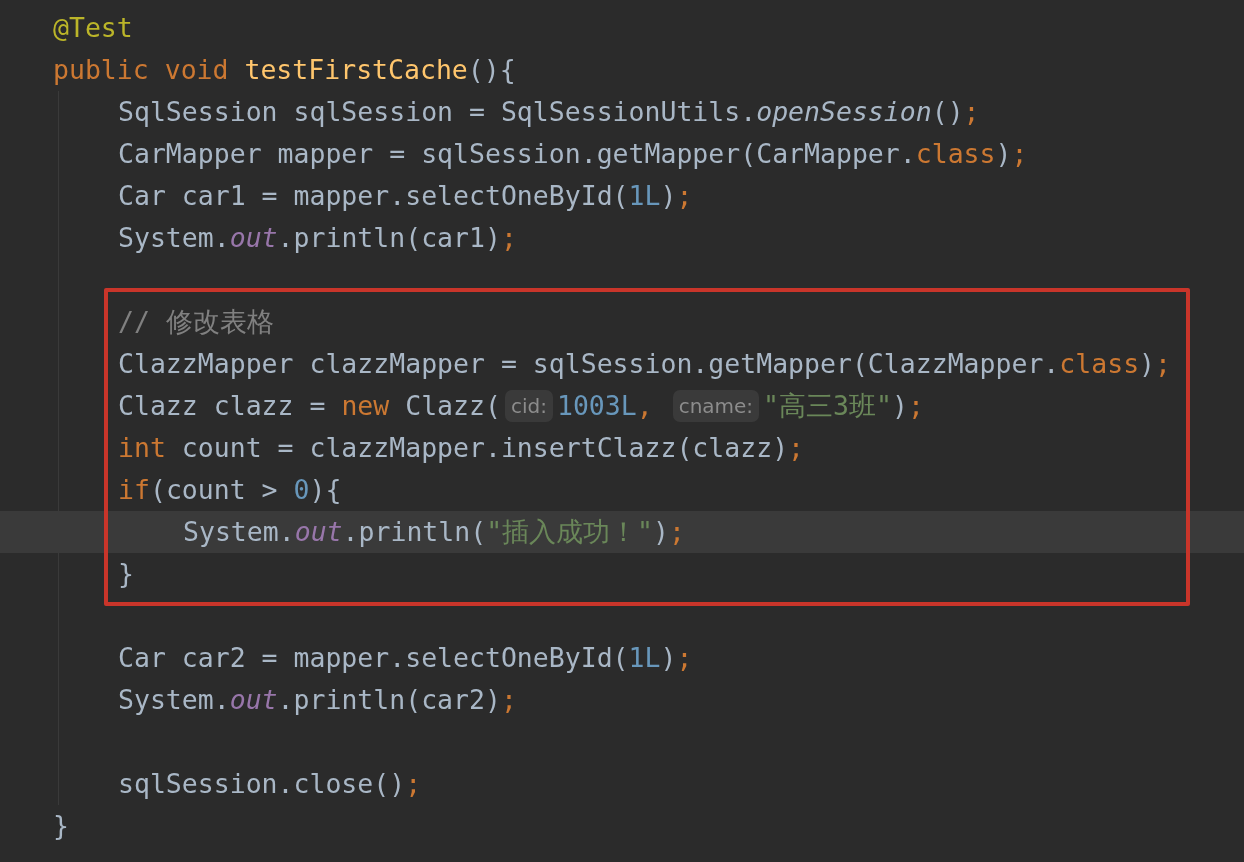 The height and width of the screenshot is (862, 1244). Describe the element at coordinates (461, 448) in the screenshot. I see `code-text: int count = clazzMapper.insertClazz(clazz);` at that location.